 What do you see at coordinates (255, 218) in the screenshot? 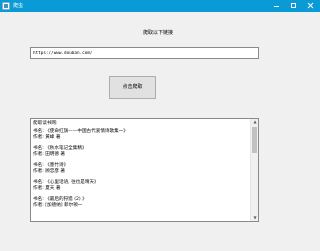
I see `scroll-down-arrow-icon: ▼` at bounding box center [255, 218].